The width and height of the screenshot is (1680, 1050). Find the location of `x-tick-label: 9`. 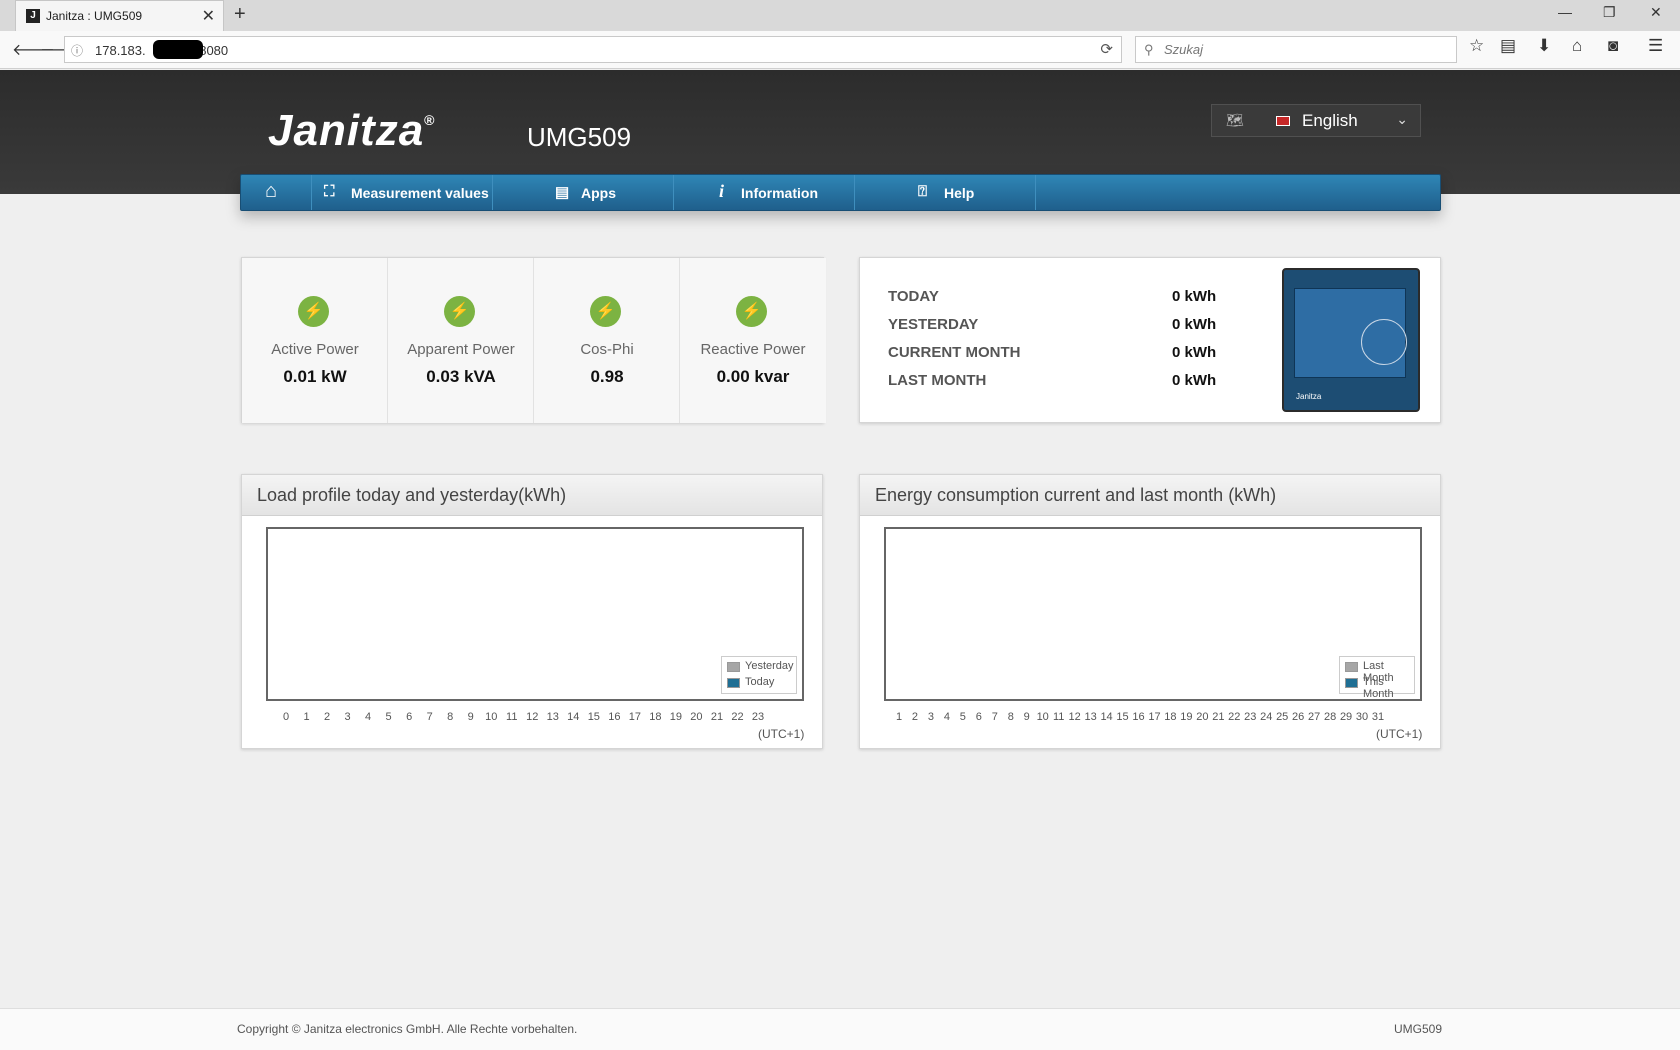

x-tick-label: 9 is located at coordinates (1026, 717).